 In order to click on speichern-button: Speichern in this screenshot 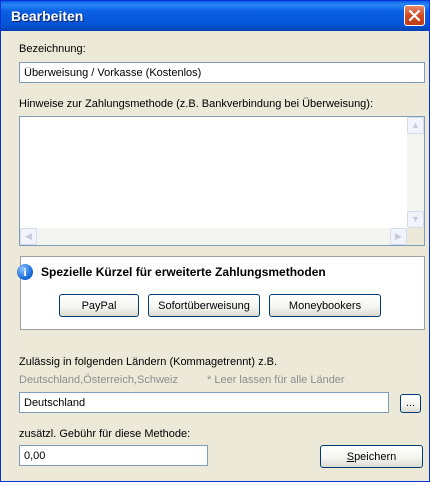, I will do `click(371, 456)`.